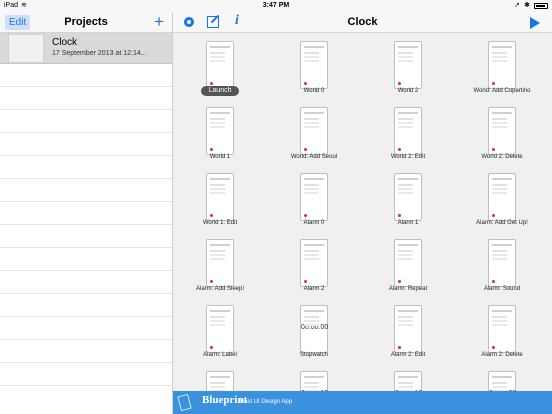  Describe the element at coordinates (502, 289) in the screenshot. I see `screen-label: Alarm: Sound` at that location.